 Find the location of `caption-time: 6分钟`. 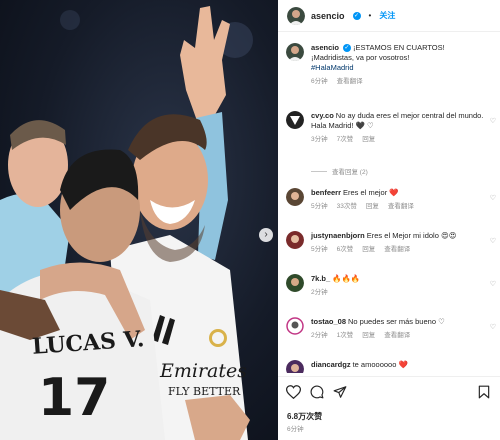

caption-time: 6分钟 is located at coordinates (319, 81).